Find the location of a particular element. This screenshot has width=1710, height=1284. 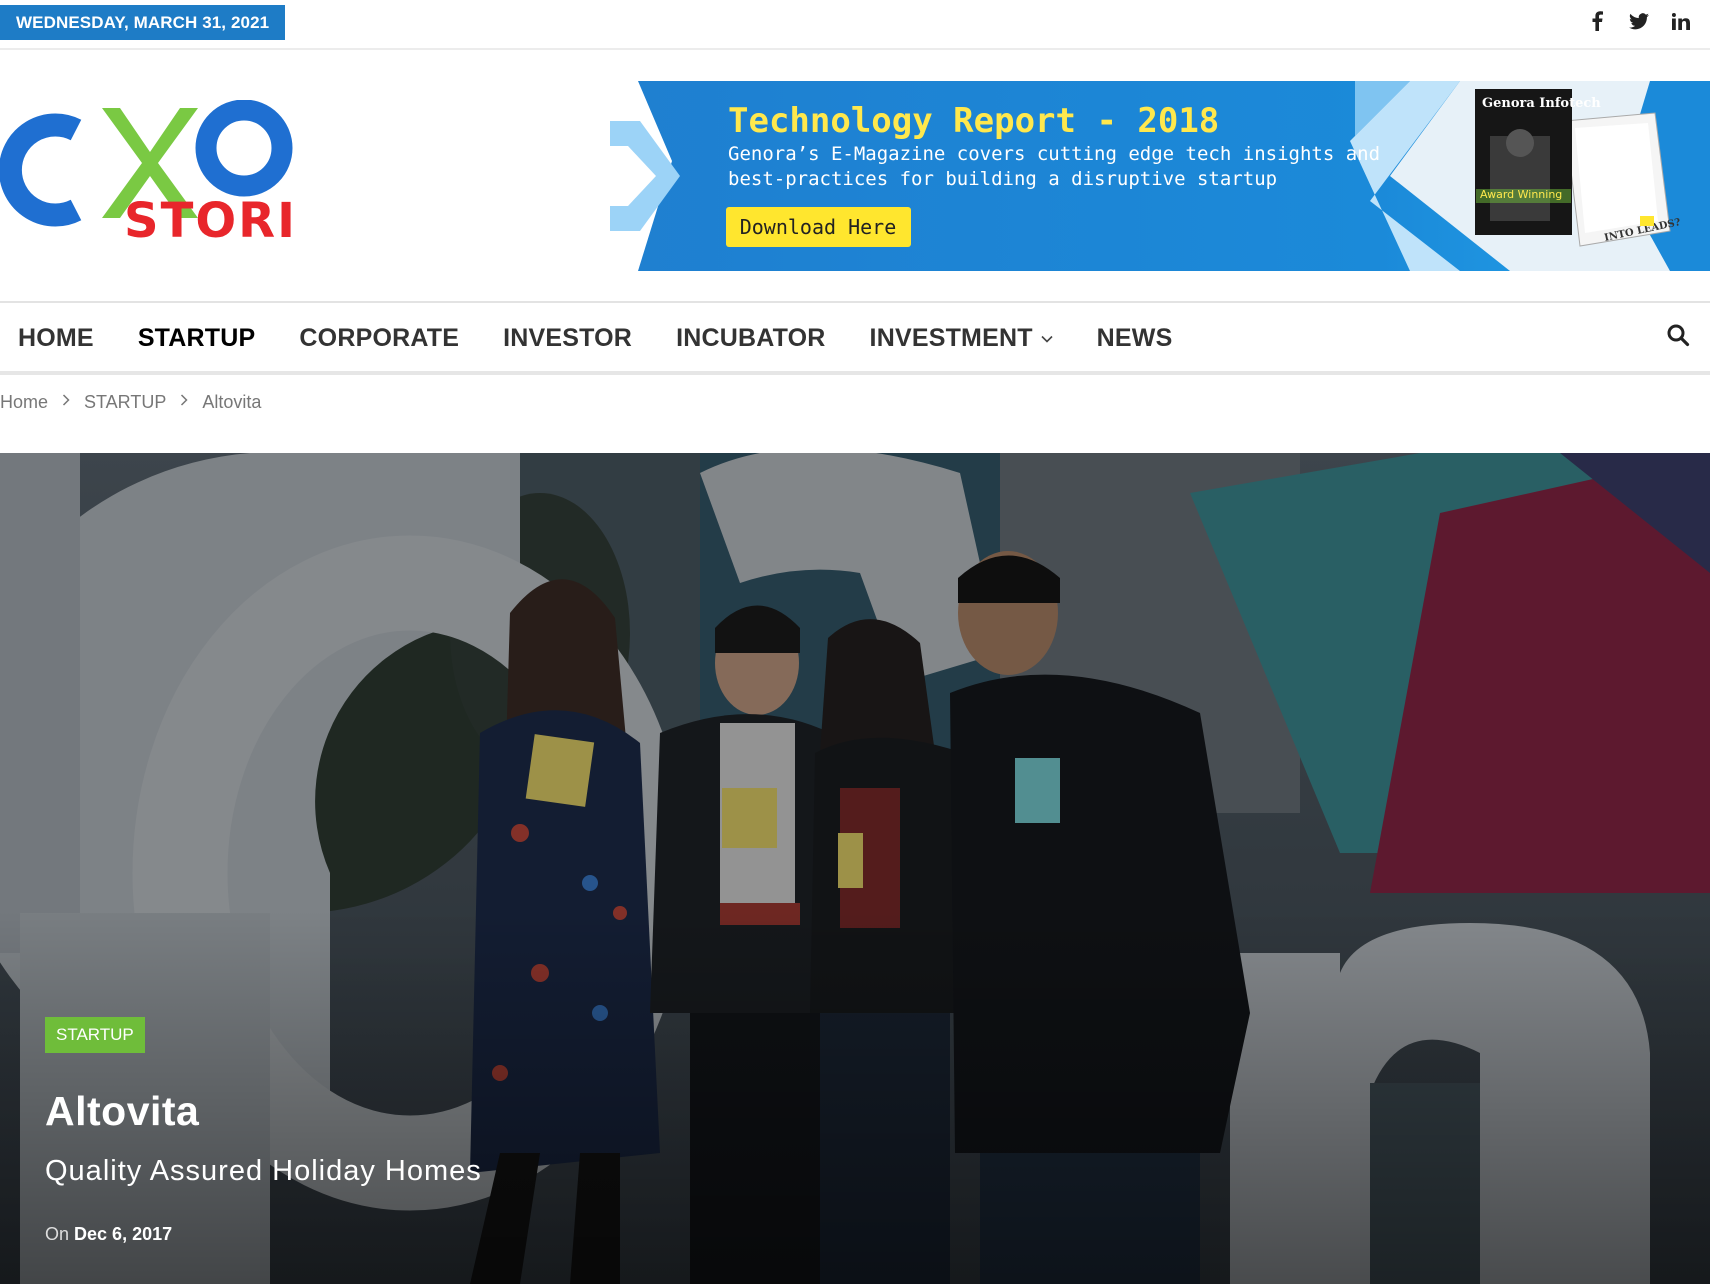

social-links is located at coordinates (1639, 21).